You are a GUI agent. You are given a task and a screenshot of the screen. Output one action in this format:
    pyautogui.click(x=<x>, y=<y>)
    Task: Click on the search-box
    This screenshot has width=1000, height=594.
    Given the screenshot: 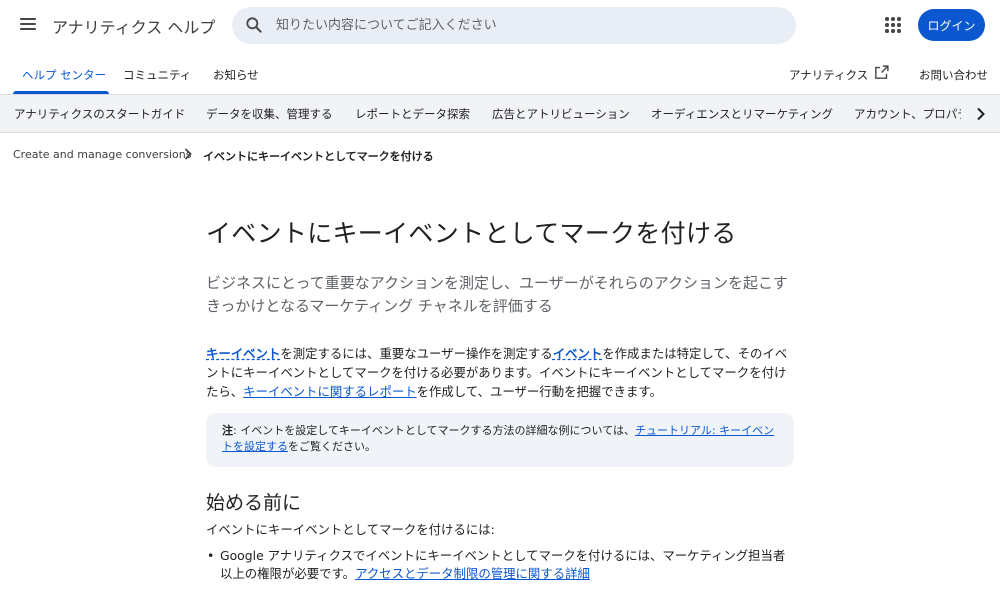 What is the action you would take?
    pyautogui.click(x=514, y=25)
    